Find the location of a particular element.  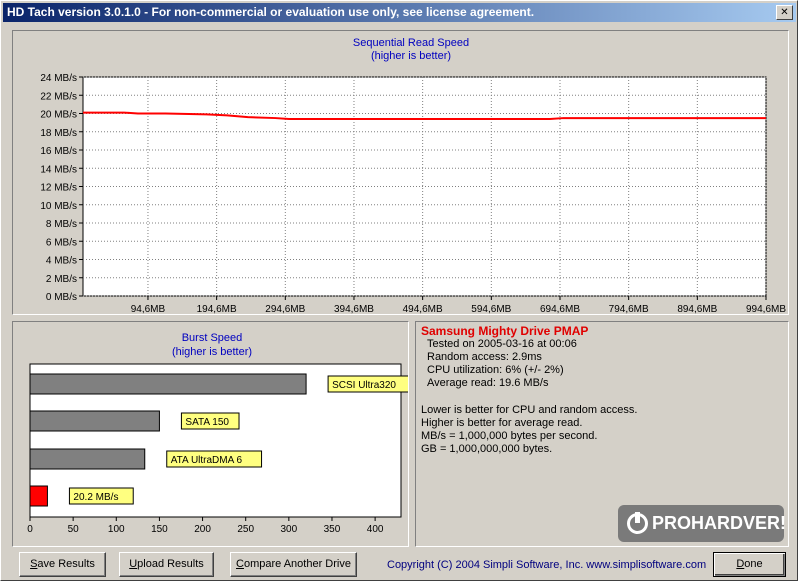

label-text: SCSI Ultra320 is located at coordinates (364, 385).